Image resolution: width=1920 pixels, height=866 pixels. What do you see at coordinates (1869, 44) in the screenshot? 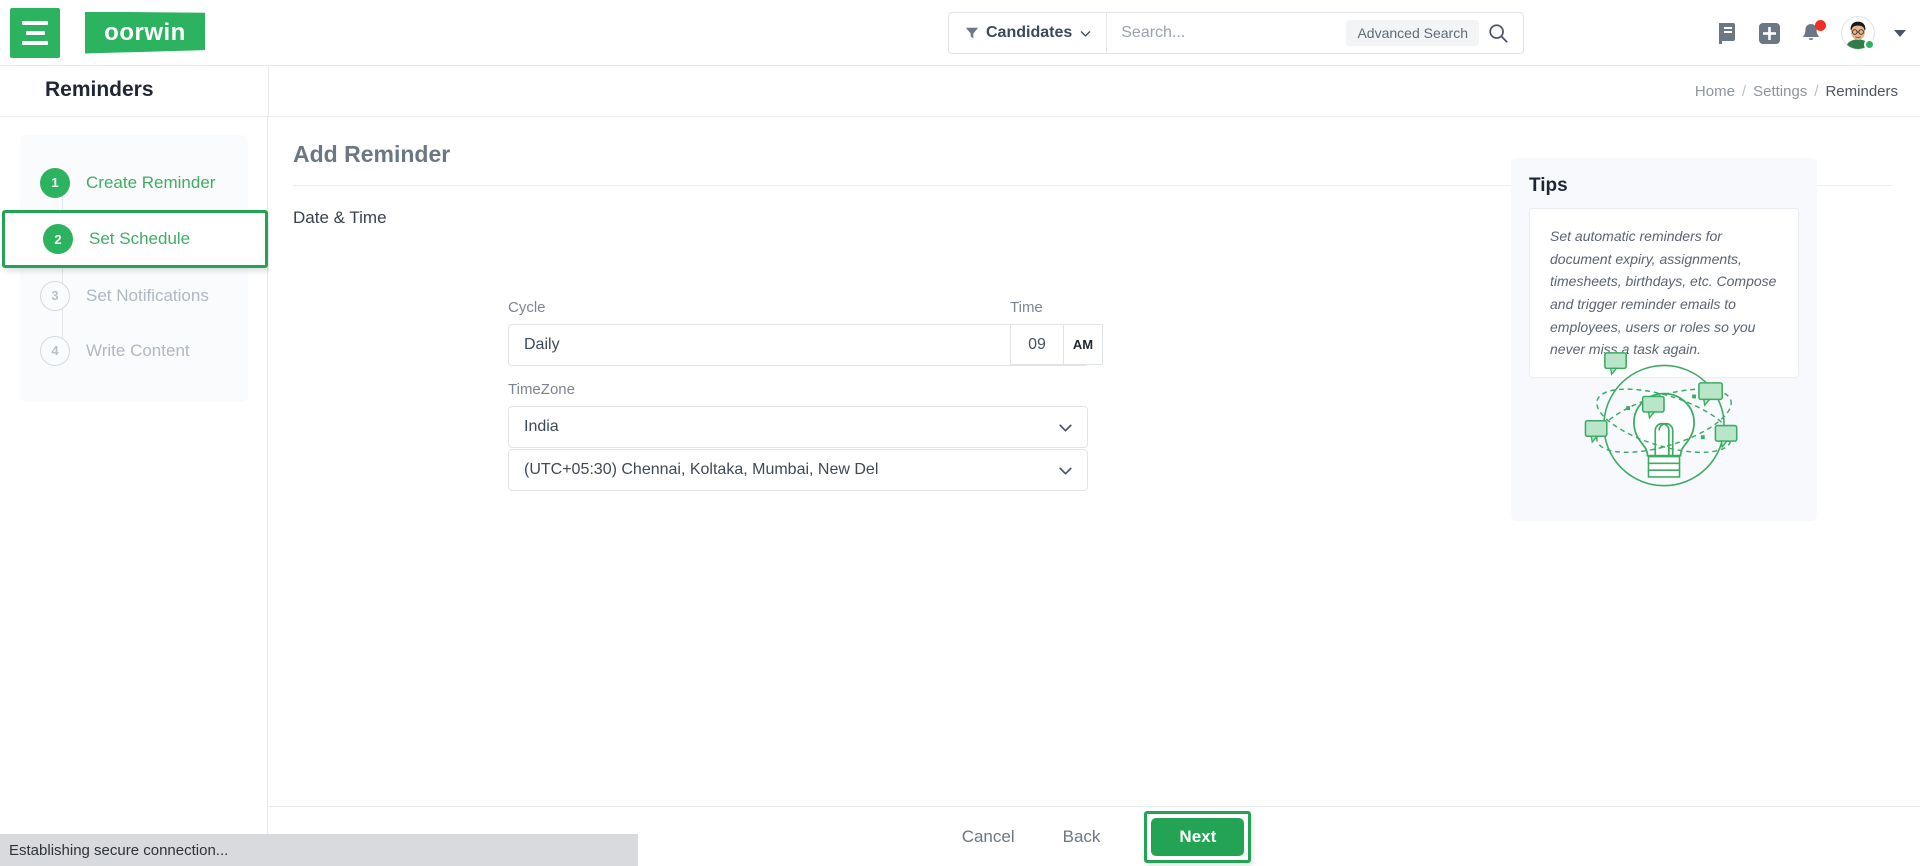
I see `online-status-dot` at bounding box center [1869, 44].